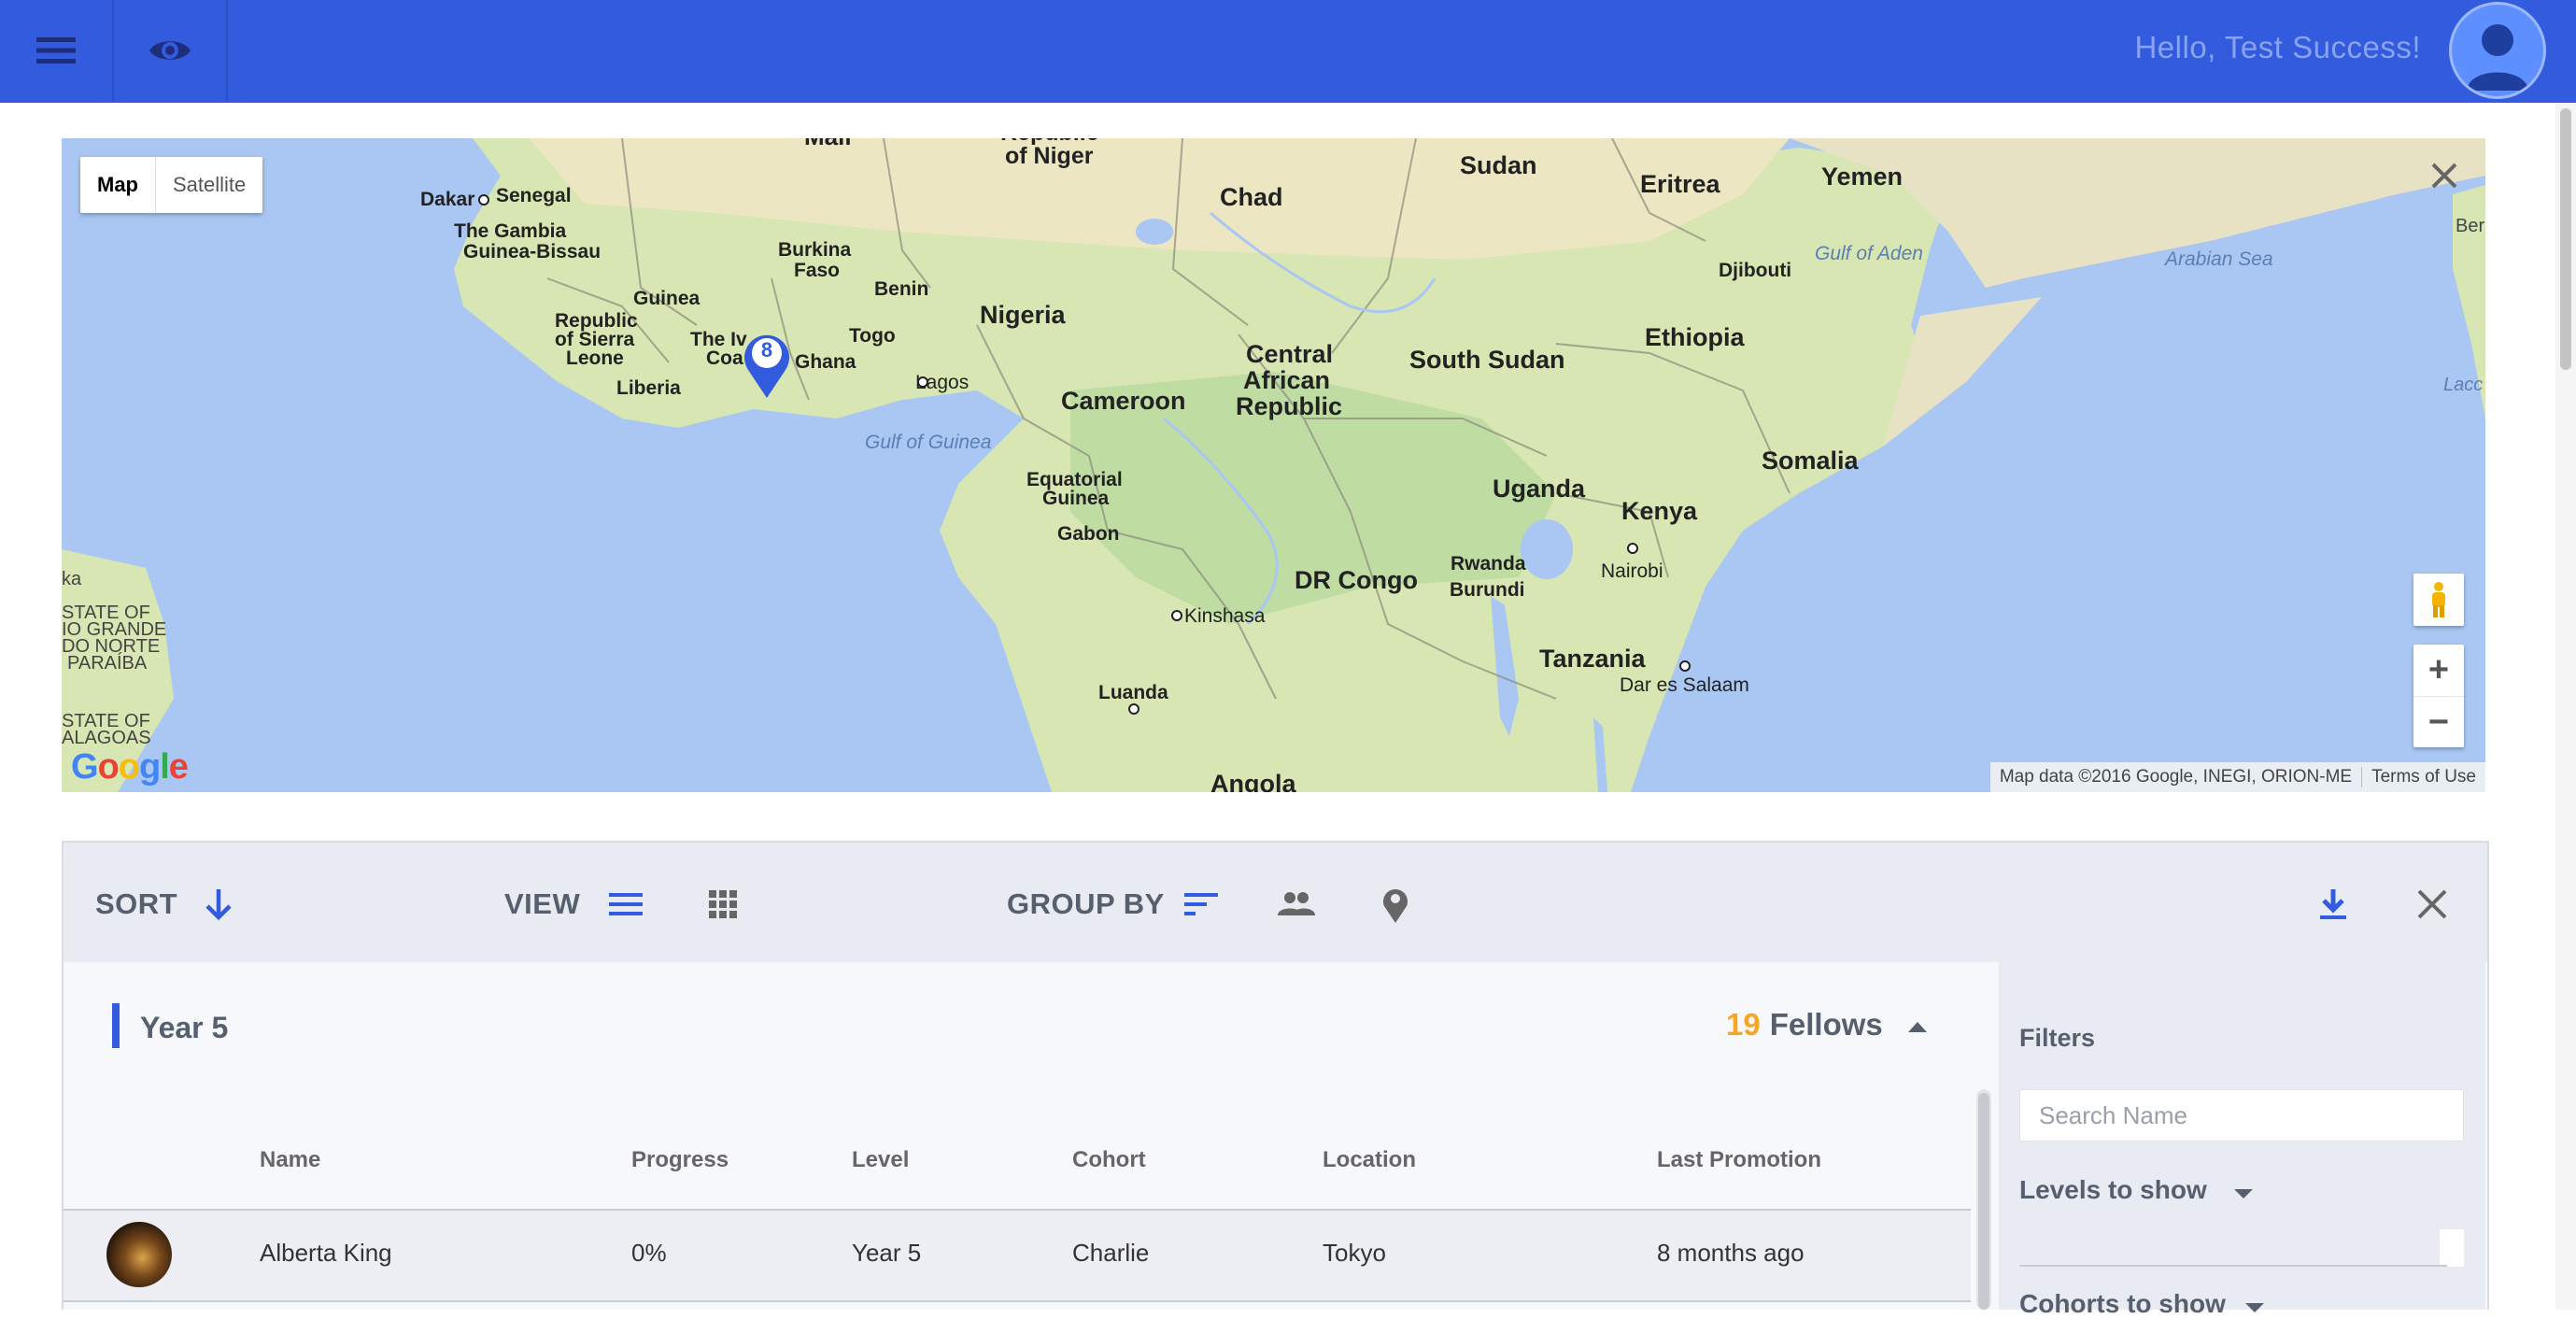 Image resolution: width=2576 pixels, height=1319 pixels. Describe the element at coordinates (2243, 1193) in the screenshot. I see `levels-dropdown-icon` at that location.